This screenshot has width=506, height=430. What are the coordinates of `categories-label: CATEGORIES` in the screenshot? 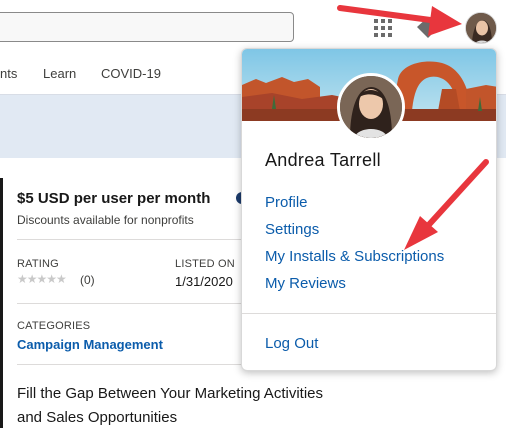 It's located at (54, 326).